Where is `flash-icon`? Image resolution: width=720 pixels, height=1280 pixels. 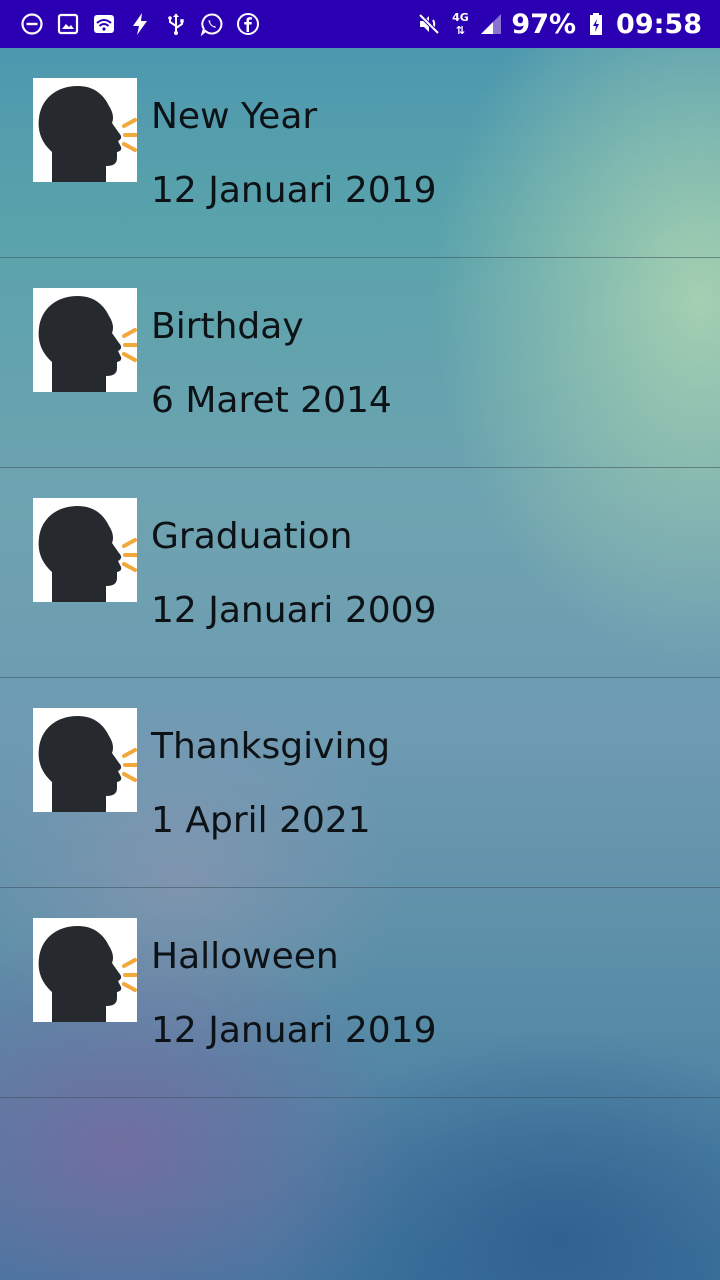 flash-icon is located at coordinates (140, 24).